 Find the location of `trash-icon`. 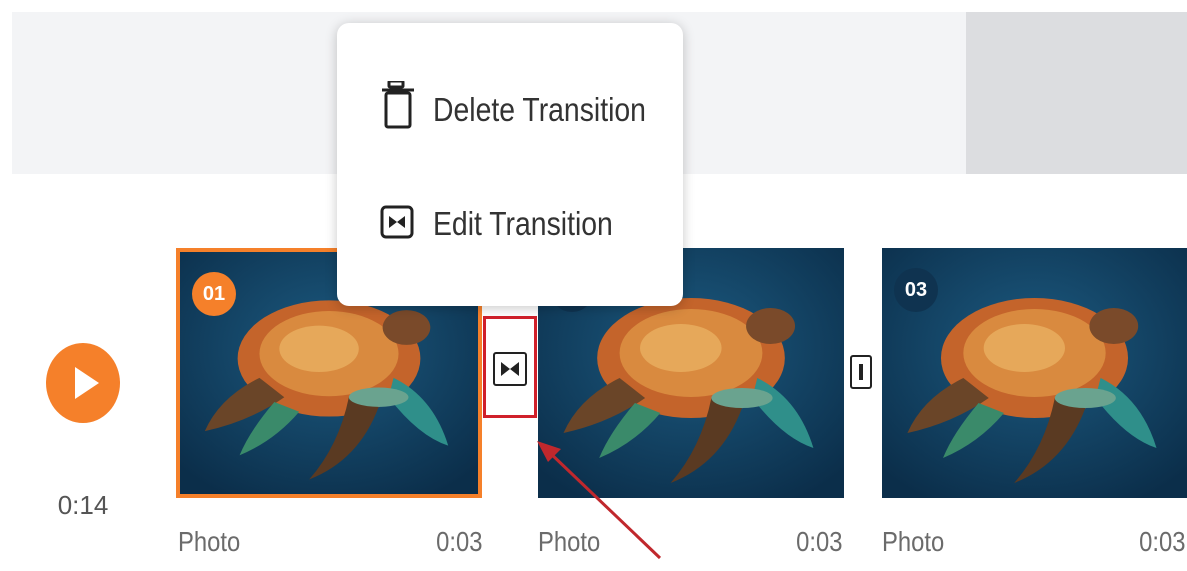

trash-icon is located at coordinates (398, 105).